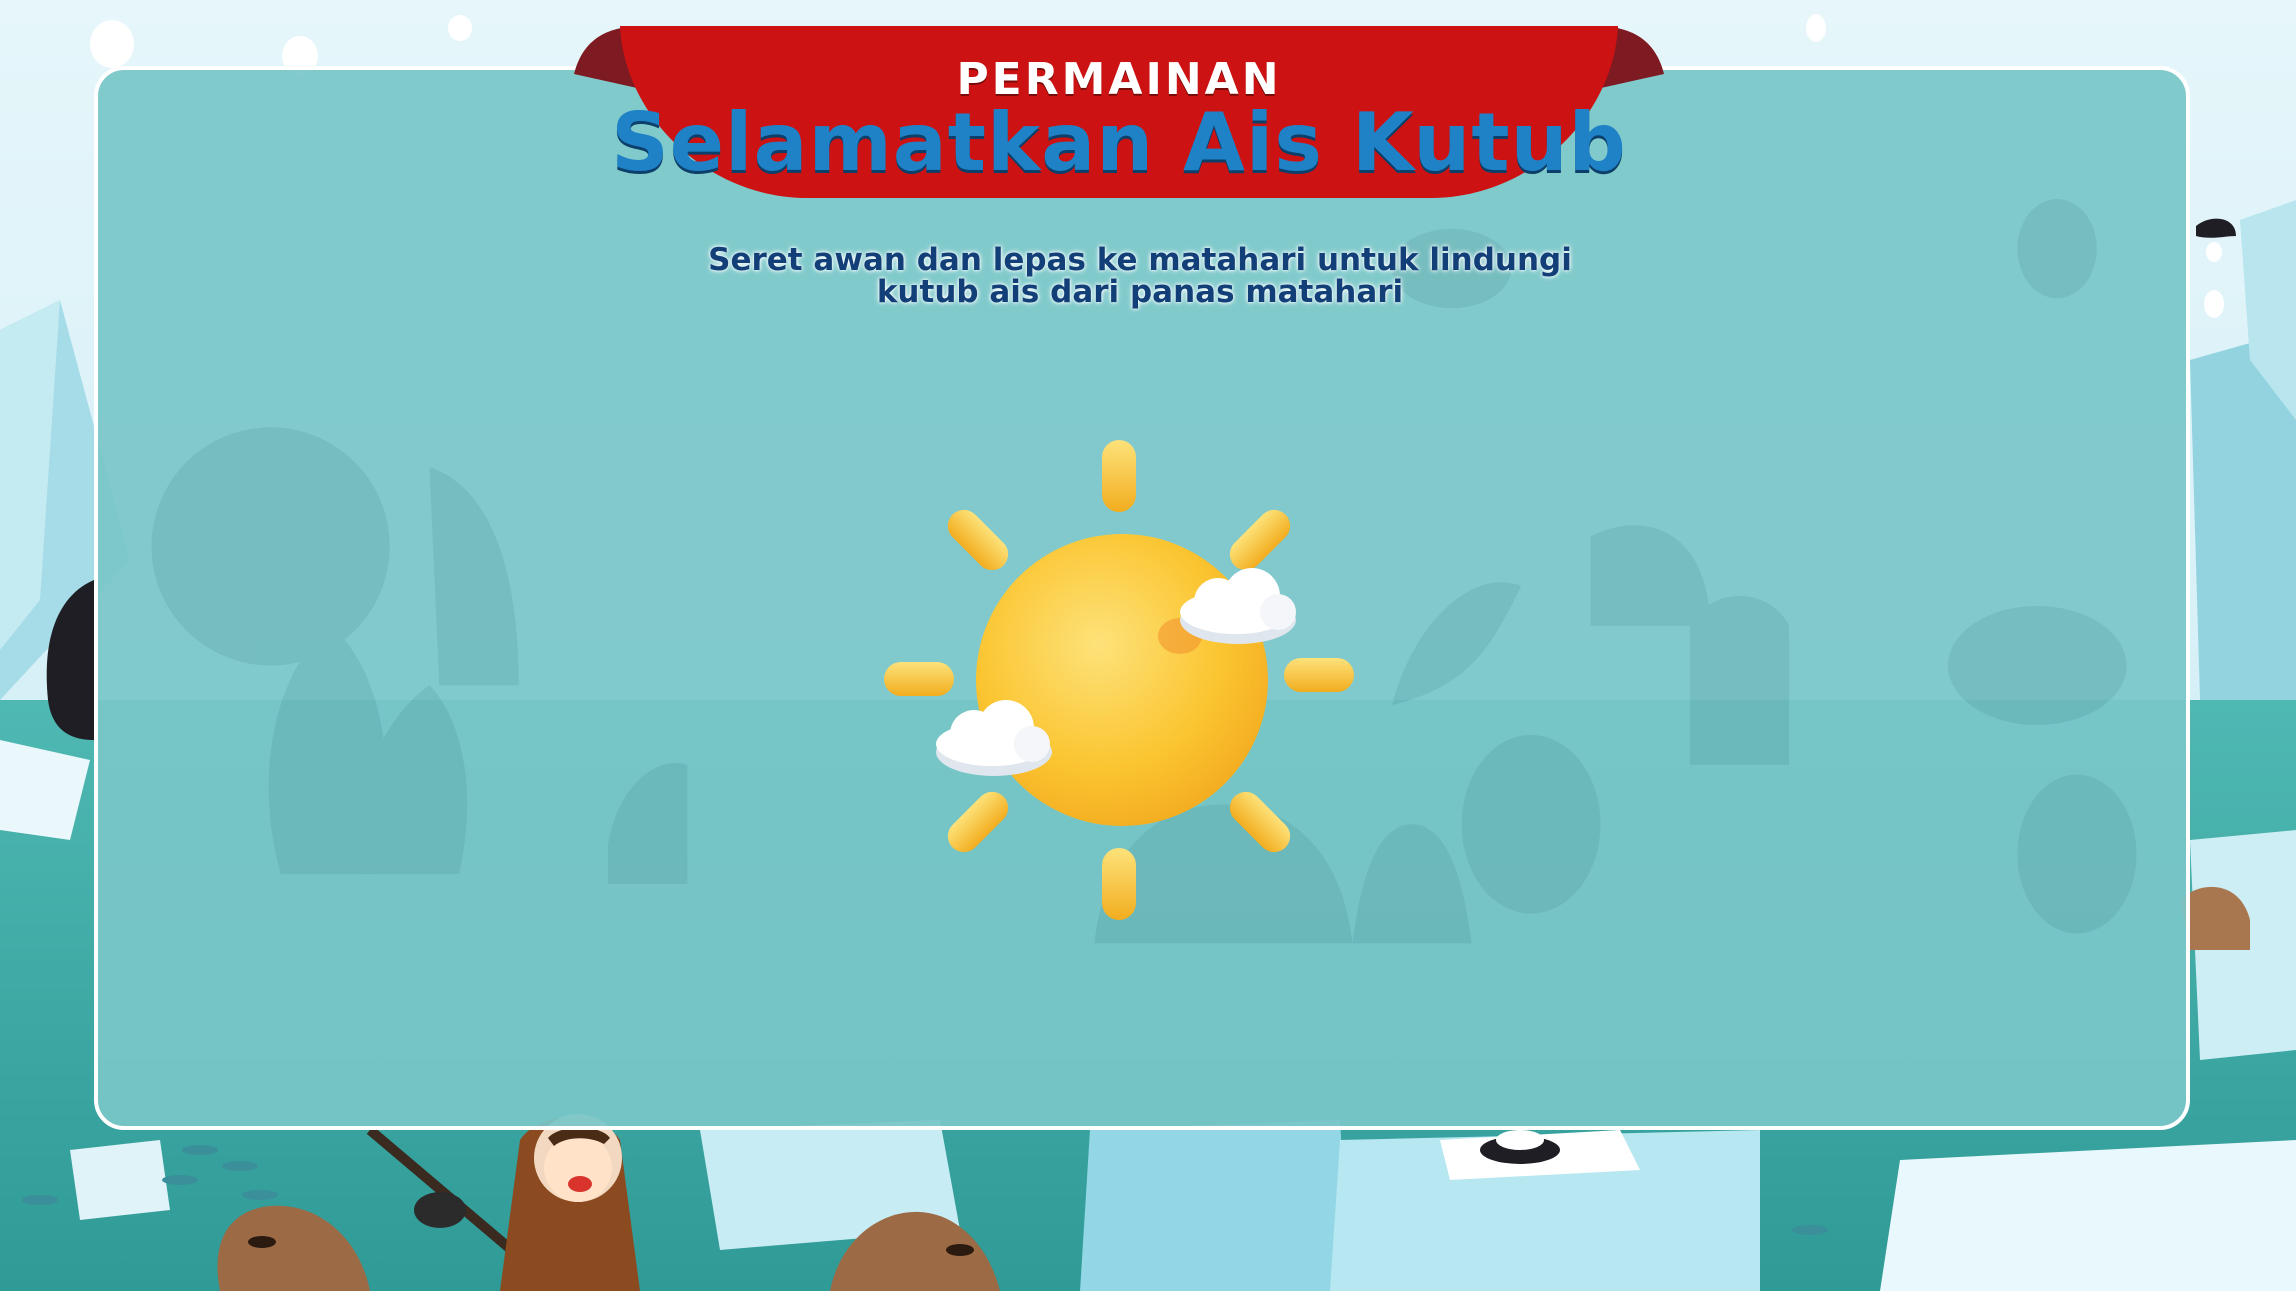 The height and width of the screenshot is (1291, 2296). I want to click on ray-bottom-left, so click(978, 822).